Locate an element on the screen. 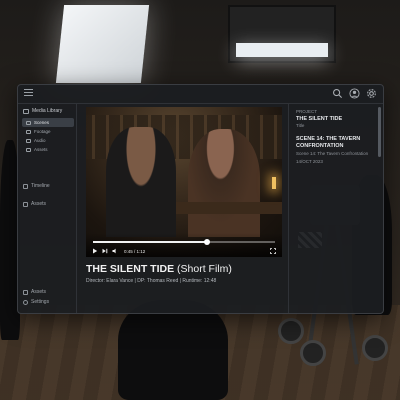 Image resolution: width=400 pixels, height=400 pixels. folder-label: Scenes is located at coordinates (42, 122).